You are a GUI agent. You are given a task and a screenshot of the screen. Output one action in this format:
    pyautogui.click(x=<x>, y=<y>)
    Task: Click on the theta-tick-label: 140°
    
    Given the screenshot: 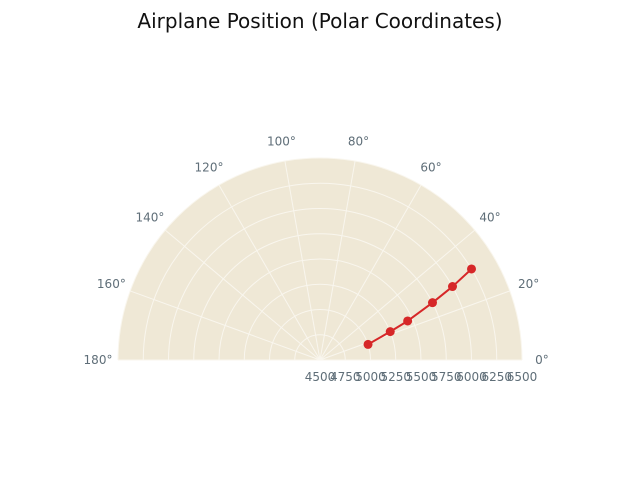 What is the action you would take?
    pyautogui.click(x=149, y=217)
    